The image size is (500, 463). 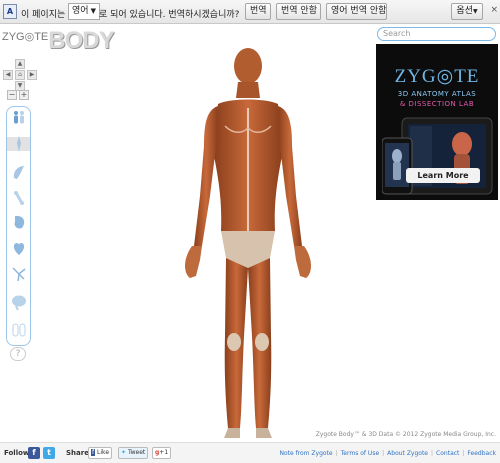 What do you see at coordinates (77, 453) in the screenshot?
I see `share-label: Share` at bounding box center [77, 453].